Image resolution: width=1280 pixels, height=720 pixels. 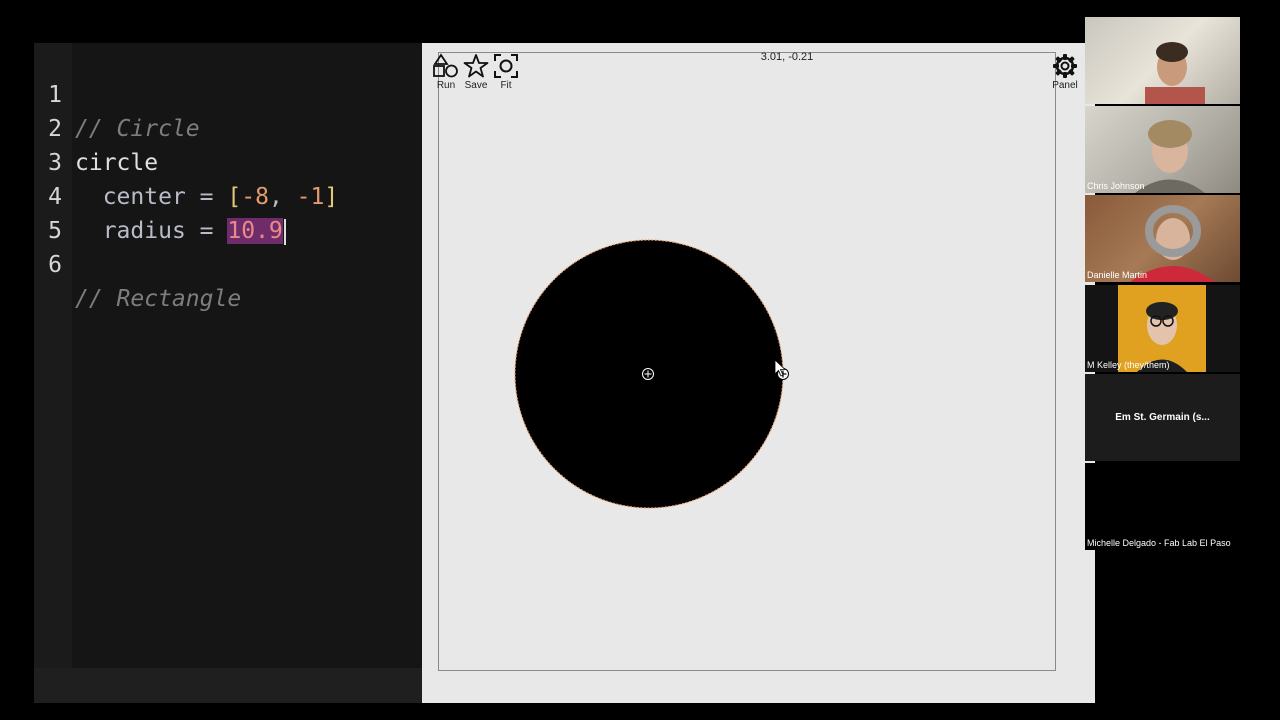 I want to click on participant-name: Michelle Delgado - Fab Lab El Paso, so click(x=1159, y=543).